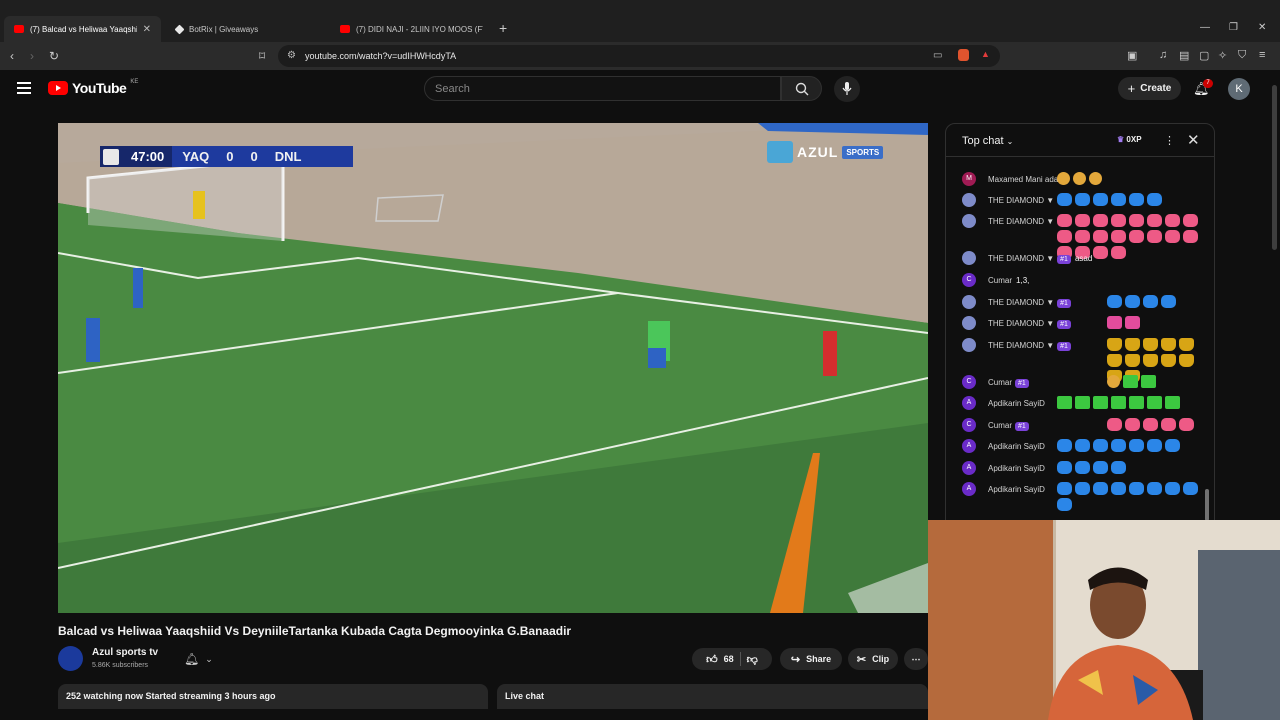 The width and height of the screenshot is (1280, 720). Describe the element at coordinates (125, 652) in the screenshot. I see `channel-name: Azul sports tv` at that location.